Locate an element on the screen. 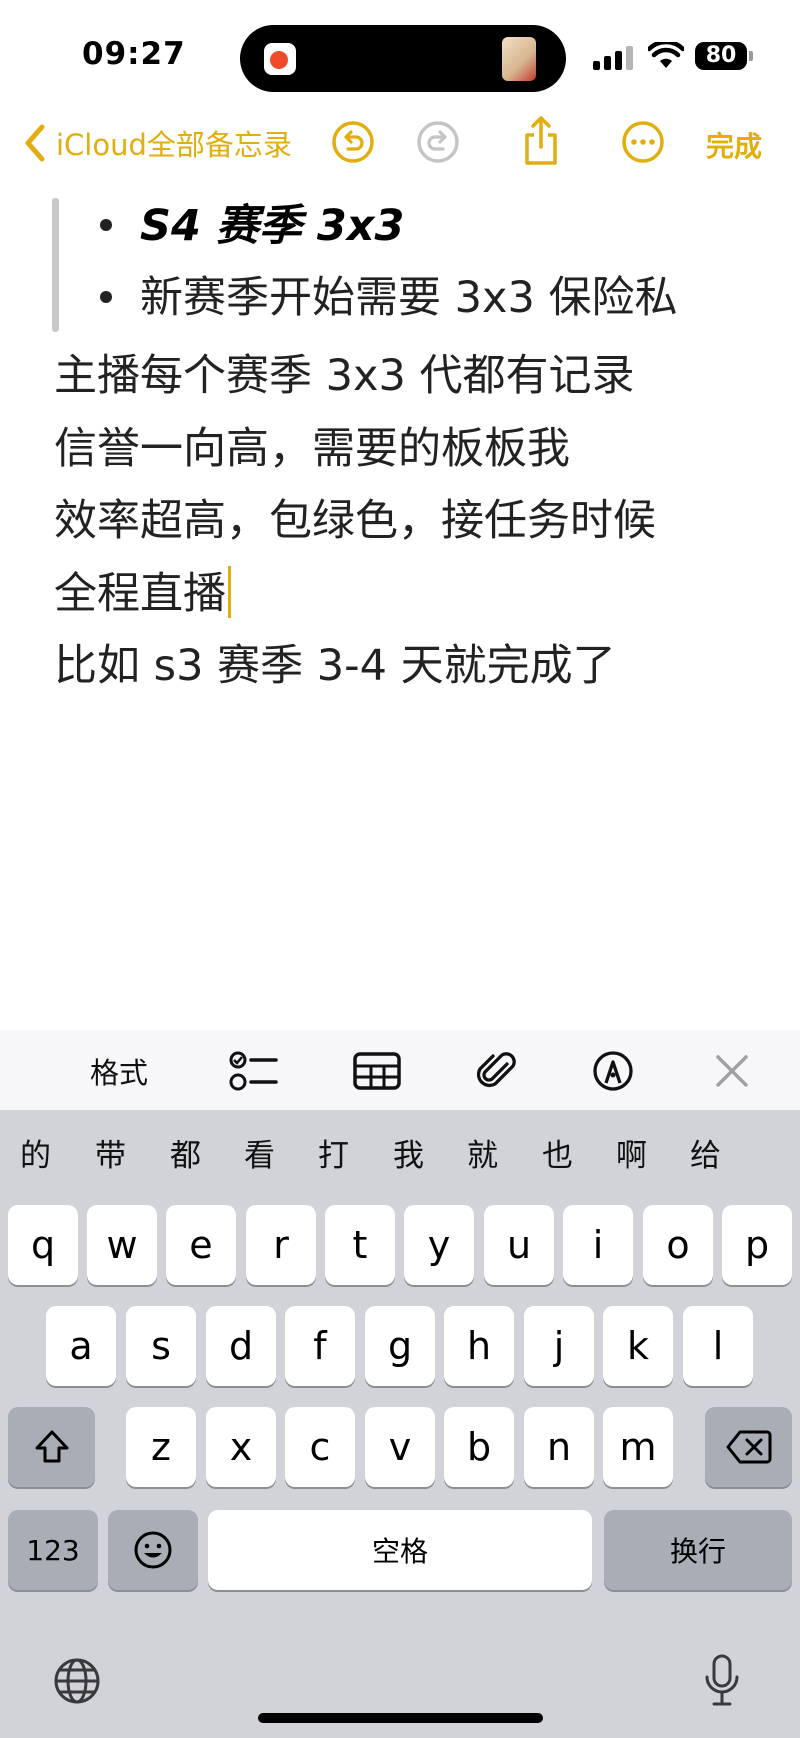 This screenshot has width=800, height=1738. back-button: iCloud全部备忘录 is located at coordinates (156, 143).